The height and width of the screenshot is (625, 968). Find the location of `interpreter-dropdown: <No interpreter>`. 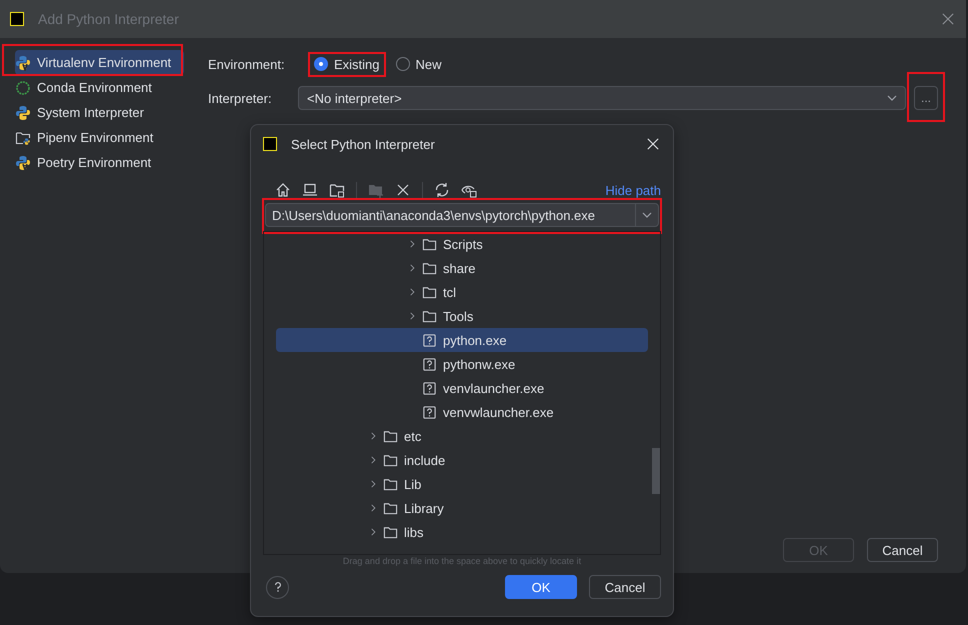

interpreter-dropdown: <No interpreter> is located at coordinates (602, 98).